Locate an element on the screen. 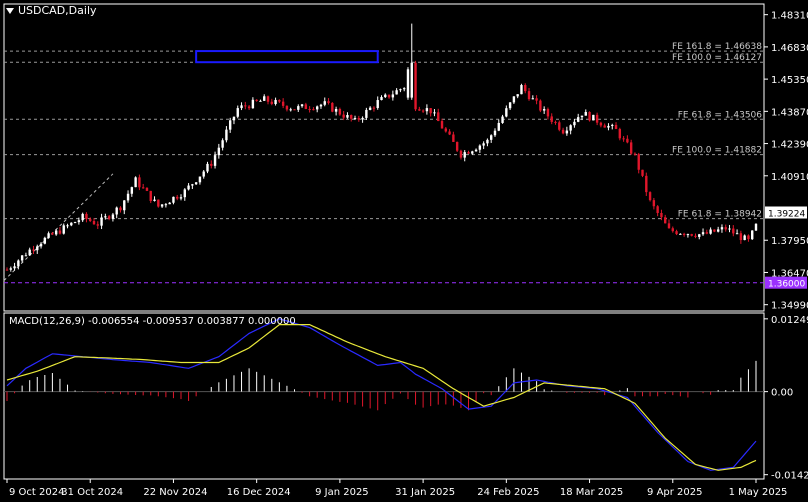 This screenshot has height=502, width=808. trend-line is located at coordinates (58, 227).